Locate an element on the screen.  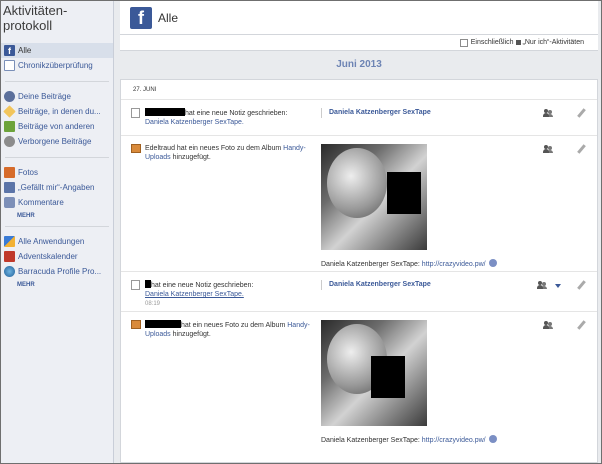
sidebar-item-label: Kommentare is located at coordinates (41, 202).